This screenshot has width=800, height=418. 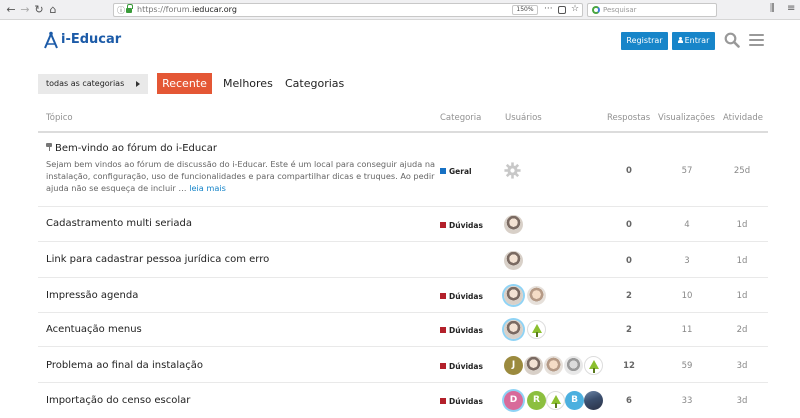 What do you see at coordinates (121, 10) in the screenshot?
I see `info-icon: ⓘ` at bounding box center [121, 10].